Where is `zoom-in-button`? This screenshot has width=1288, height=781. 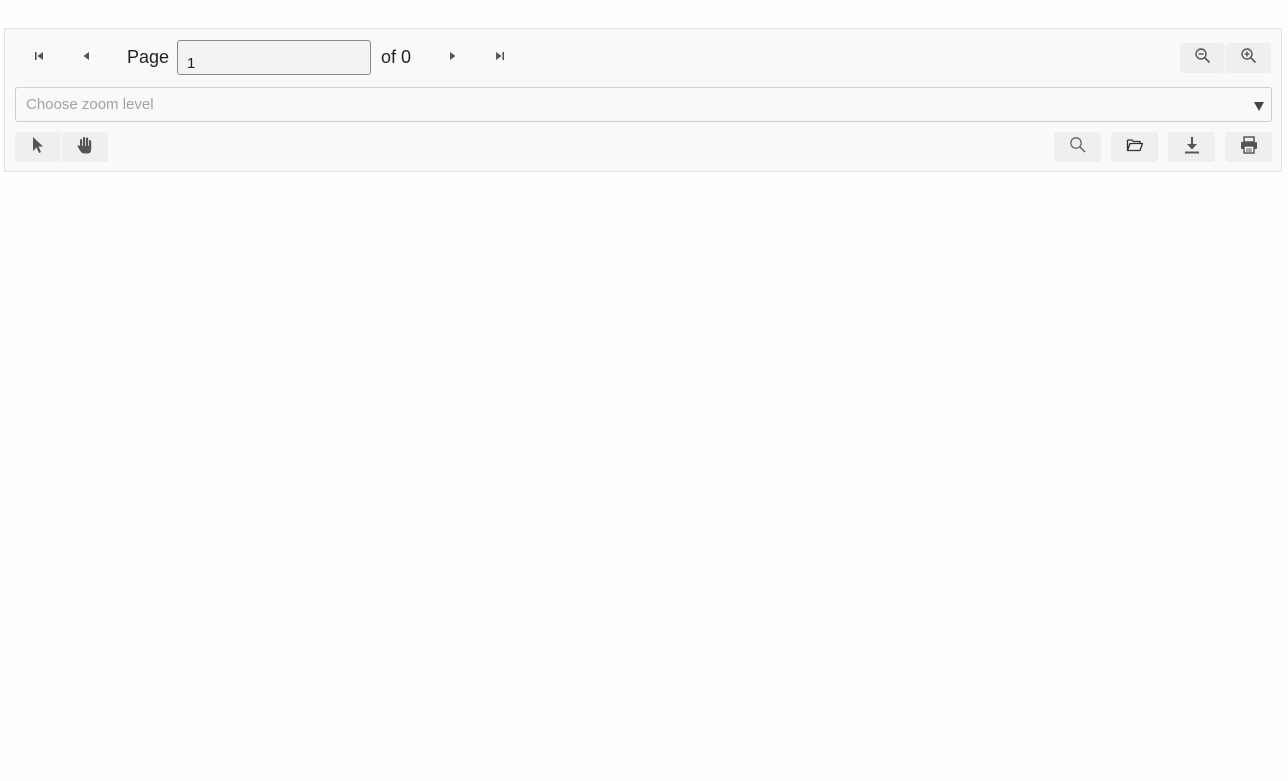 zoom-in-button is located at coordinates (1248, 58).